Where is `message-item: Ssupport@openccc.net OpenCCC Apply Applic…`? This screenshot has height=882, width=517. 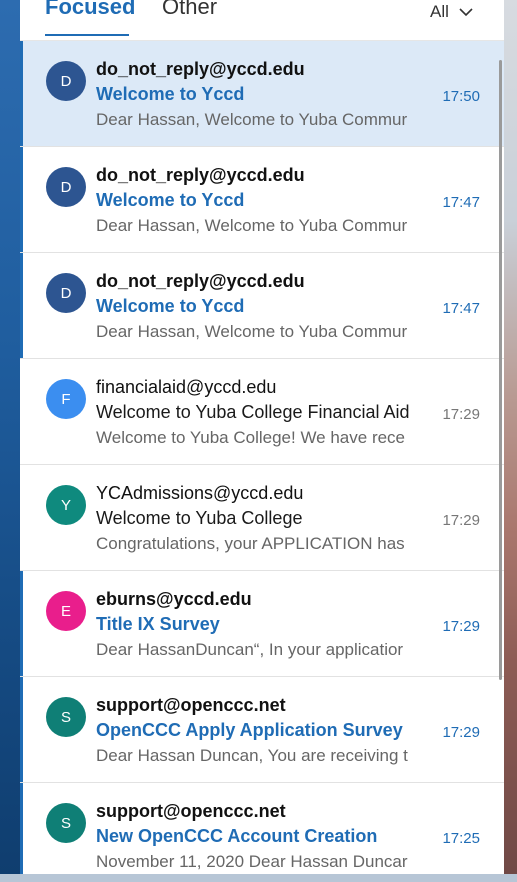
message-item: Ssupport@openccc.net OpenCCC Apply Applic… is located at coordinates (262, 730).